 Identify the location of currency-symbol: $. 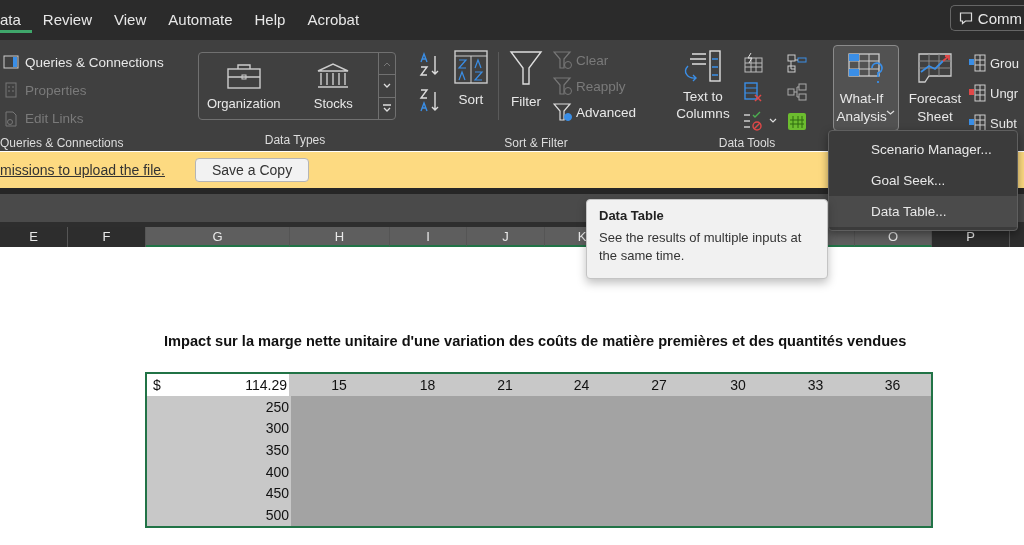
(157, 384).